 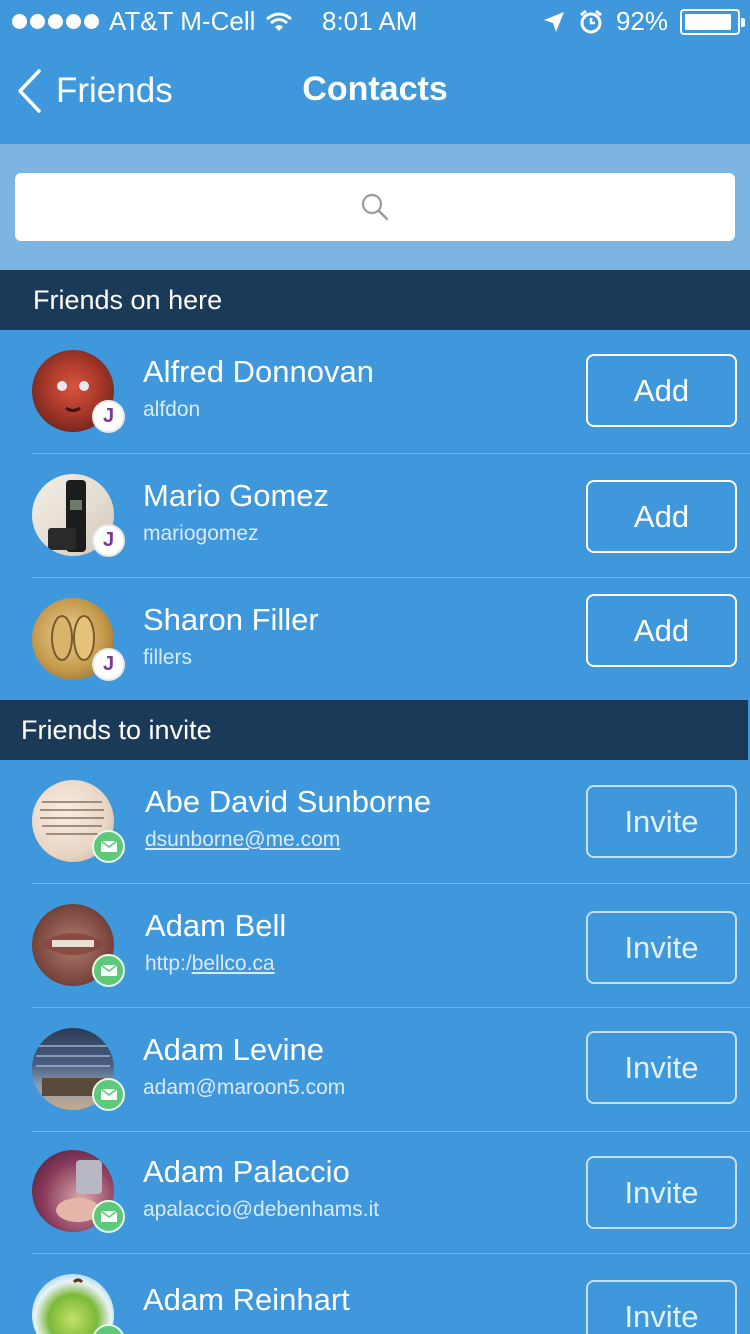 I want to click on list-item: J Alfred Donnovan alfdon Add, so click(x=375, y=392).